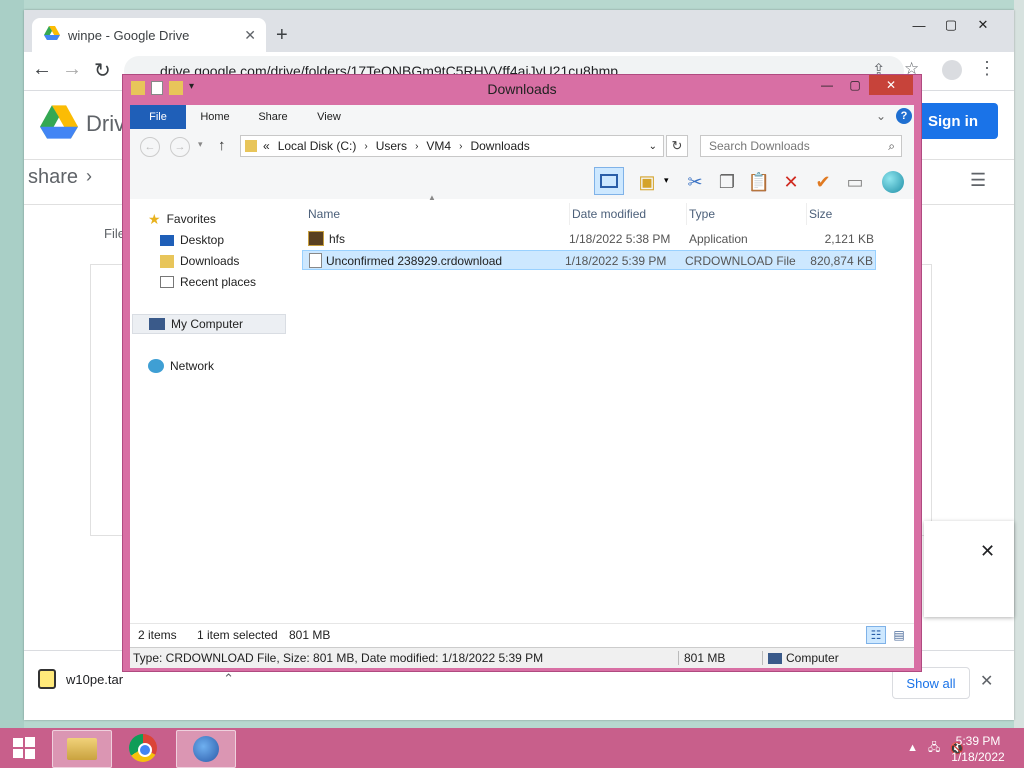 This screenshot has width=1024, height=768. I want to click on nav-favorites-label: Favorites, so click(191, 219).